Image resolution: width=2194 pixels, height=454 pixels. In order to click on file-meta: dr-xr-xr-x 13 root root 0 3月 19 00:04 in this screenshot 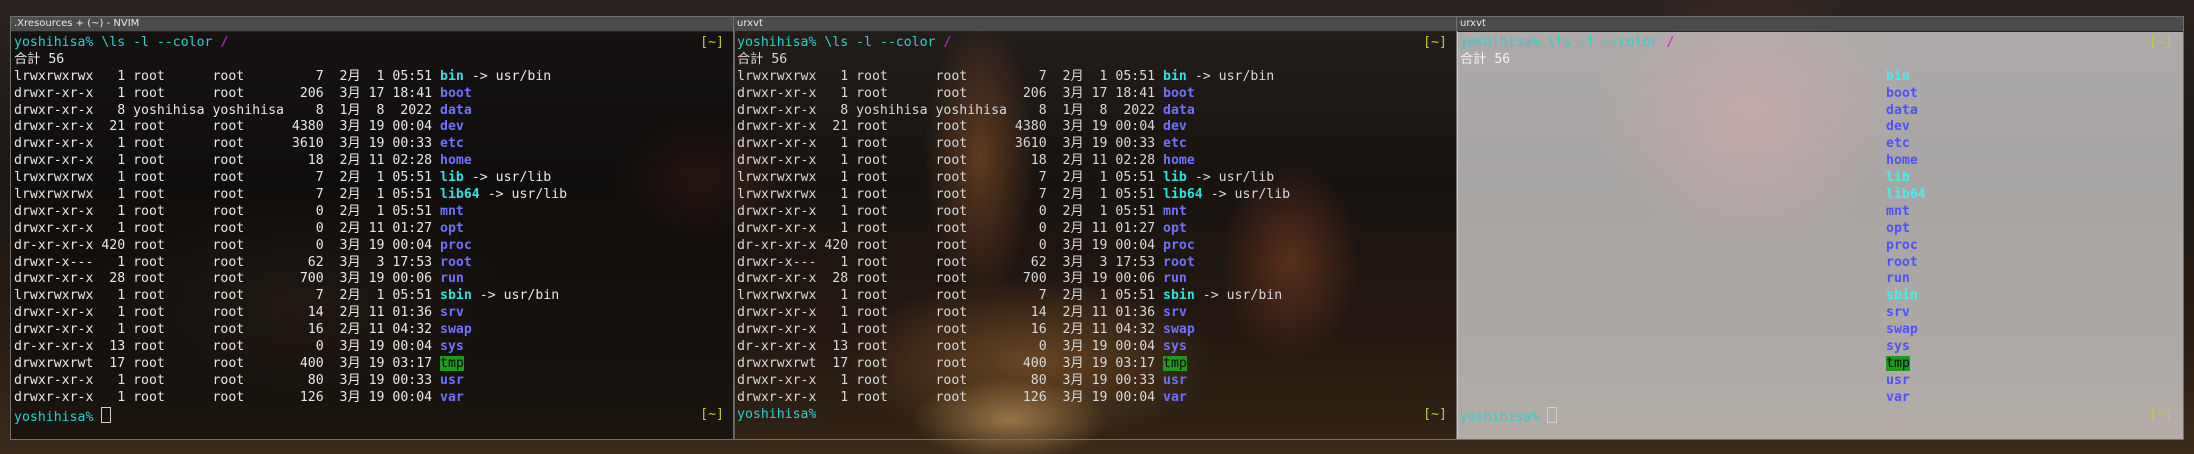, I will do `click(227, 347)`.